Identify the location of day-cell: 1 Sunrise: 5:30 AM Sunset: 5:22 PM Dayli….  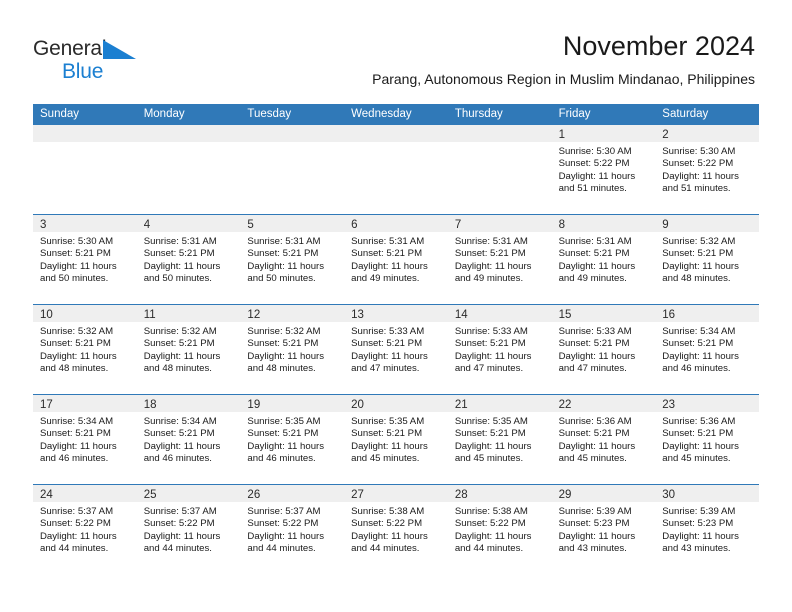
(603, 169).